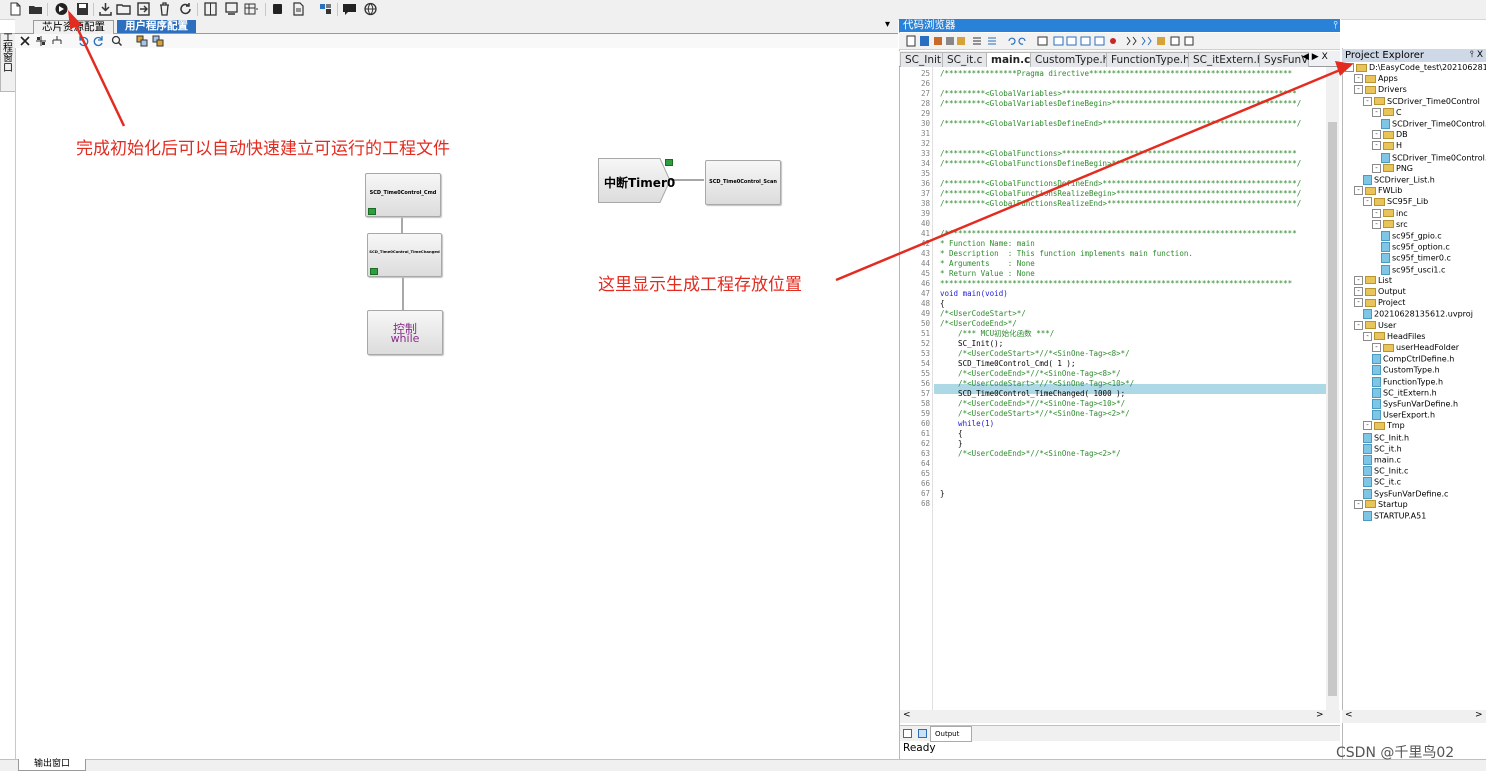 Image resolution: width=1486 pixels, height=771 pixels. Describe the element at coordinates (1413, 359) in the screenshot. I see `tree-file-item: CompCtrlDefine.h` at that location.